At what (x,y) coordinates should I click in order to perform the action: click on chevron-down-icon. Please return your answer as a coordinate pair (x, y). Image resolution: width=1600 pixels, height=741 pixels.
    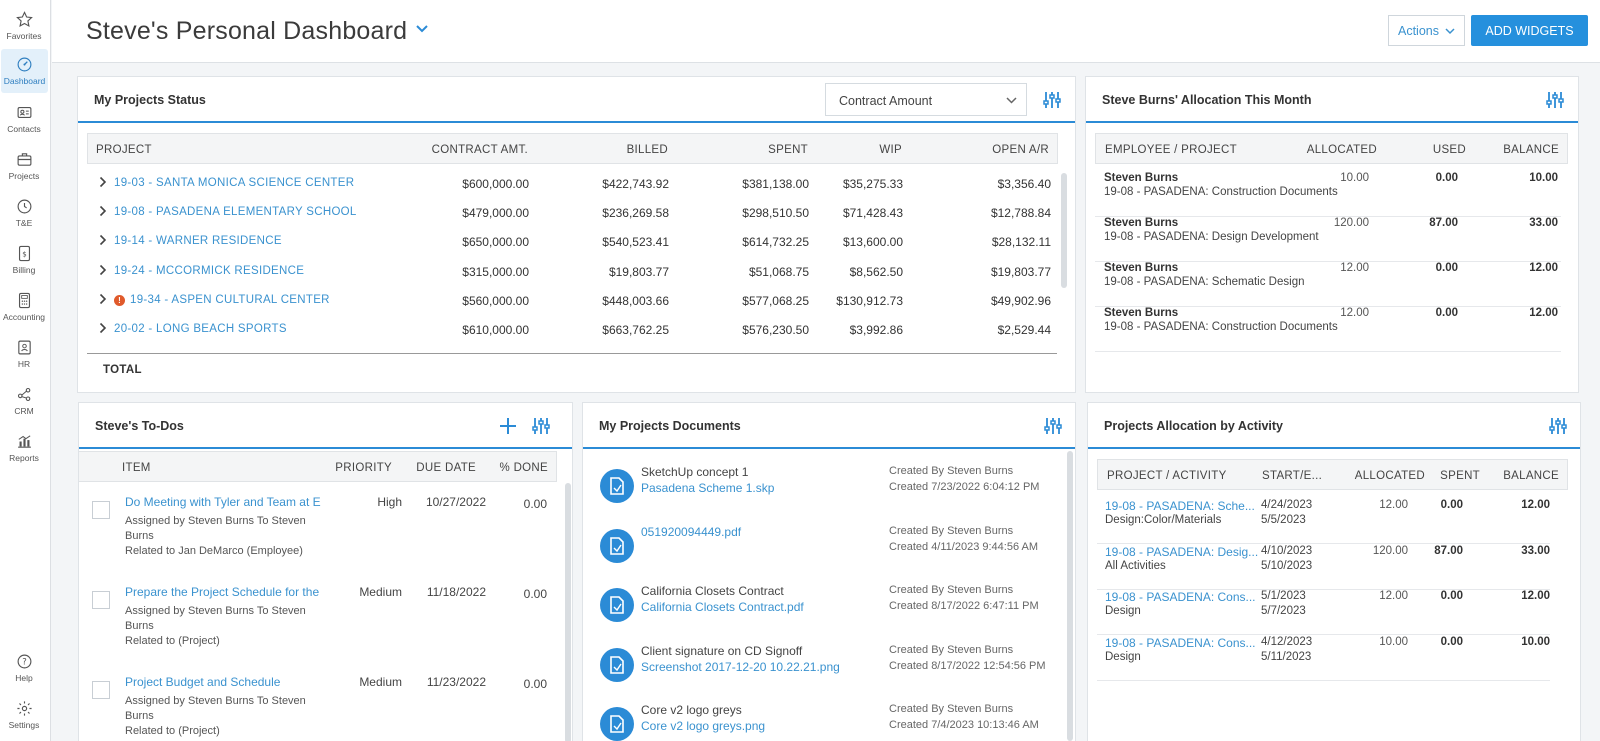
    Looking at the image, I should click on (422, 29).